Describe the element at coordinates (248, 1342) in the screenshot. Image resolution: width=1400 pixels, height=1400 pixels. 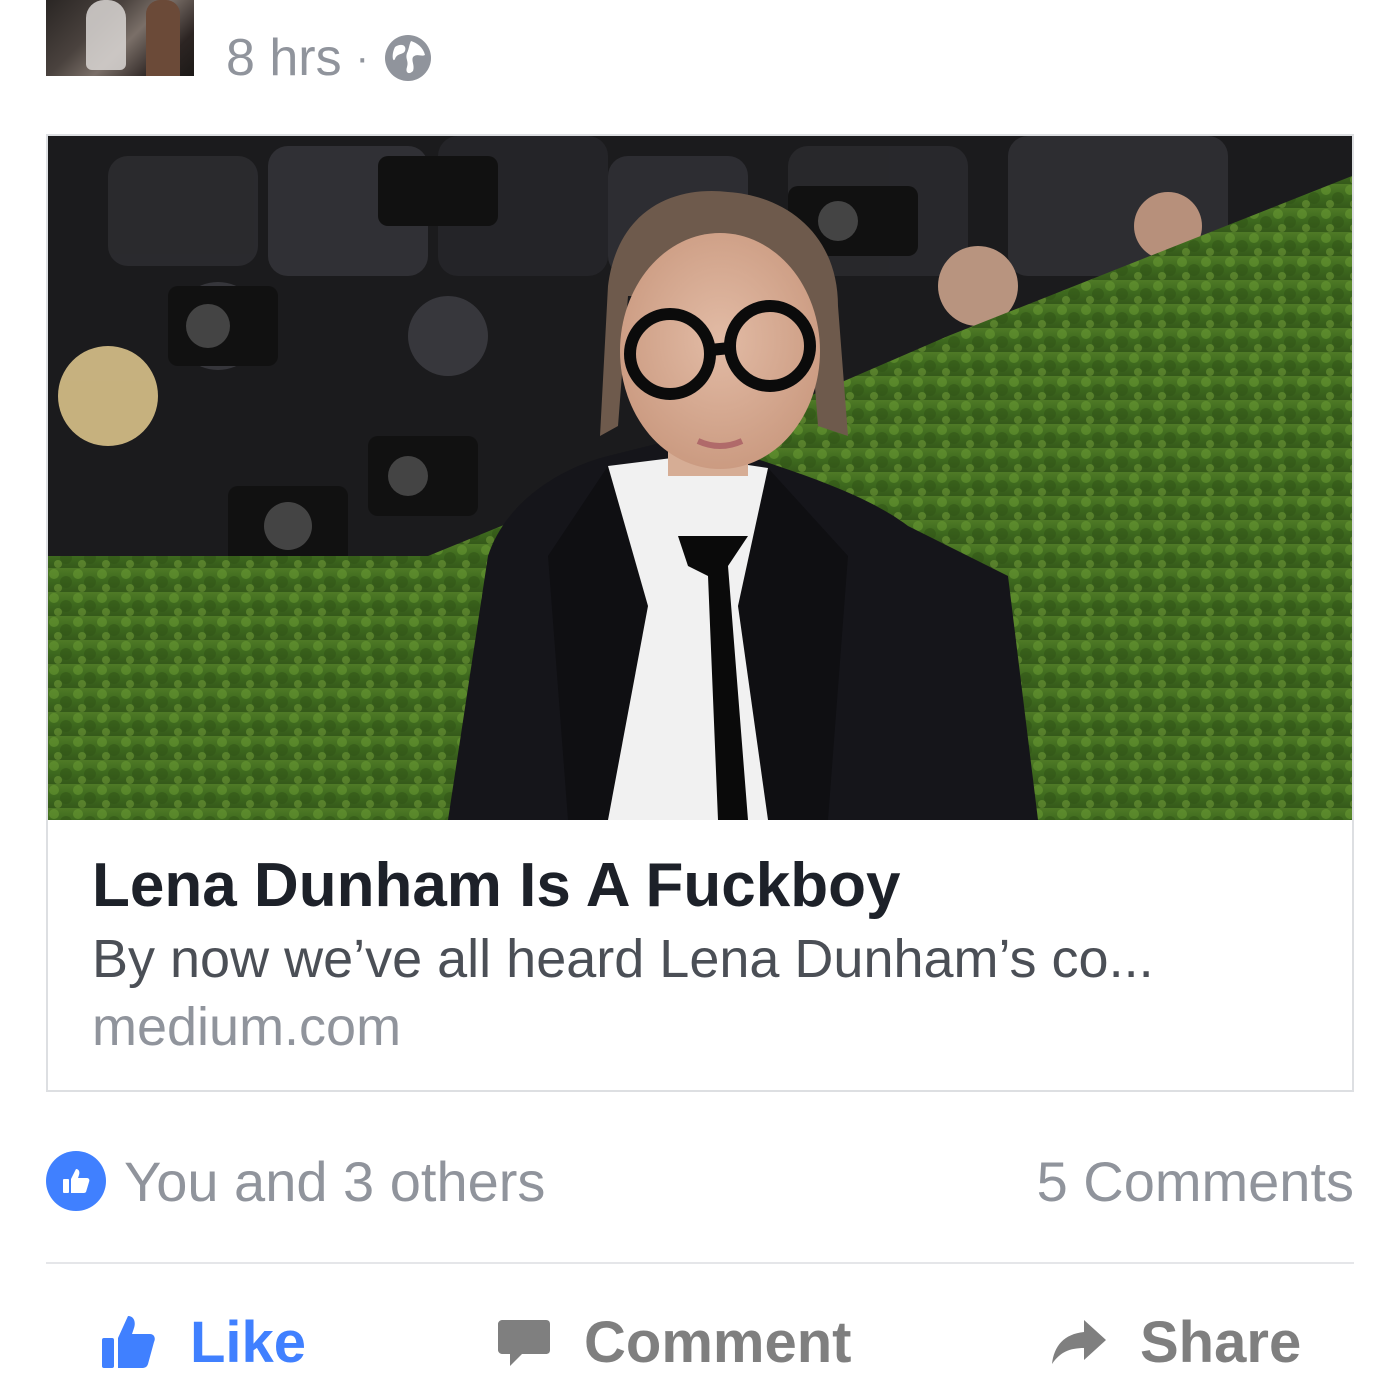
I see `like-label: Like` at that location.